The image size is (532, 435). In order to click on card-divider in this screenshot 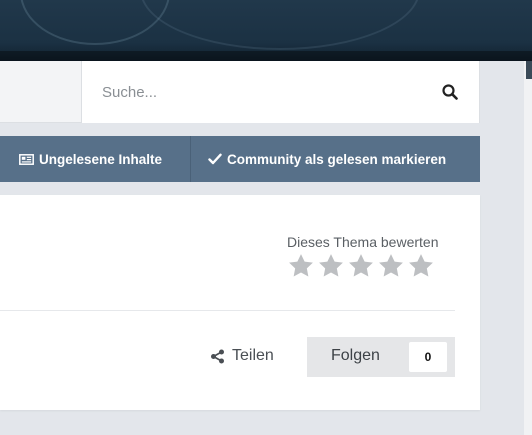, I will do `click(227, 310)`.